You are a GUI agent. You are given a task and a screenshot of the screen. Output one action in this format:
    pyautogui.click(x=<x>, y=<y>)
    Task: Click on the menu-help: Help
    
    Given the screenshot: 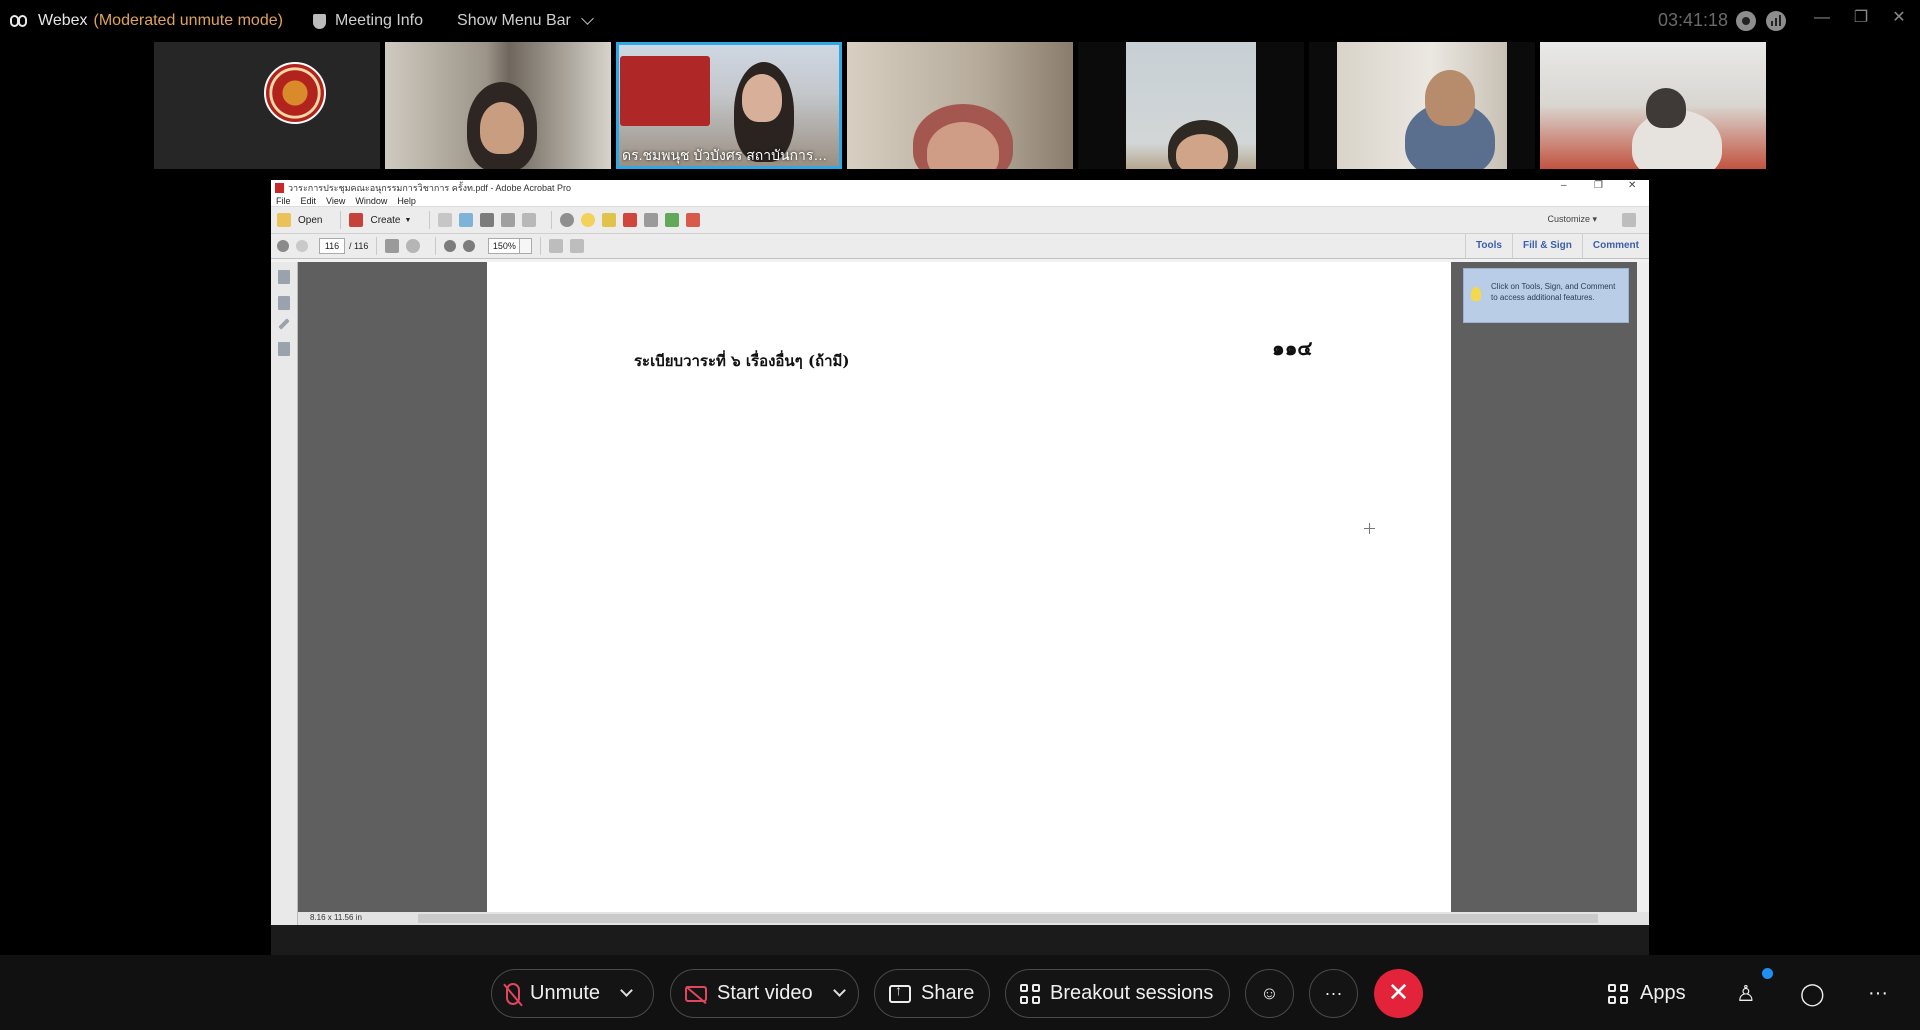 What is the action you would take?
    pyautogui.click(x=406, y=201)
    